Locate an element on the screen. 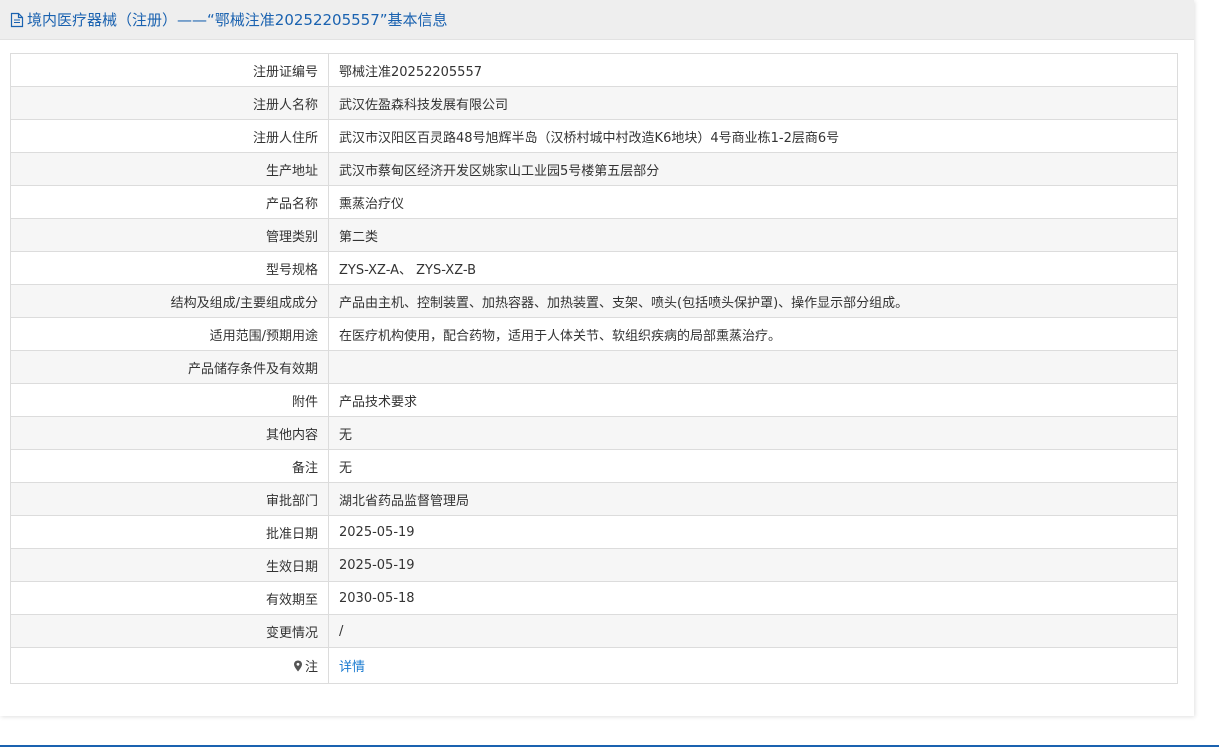 The image size is (1219, 749). table-row: 附件 产品技术要求 is located at coordinates (594, 400).